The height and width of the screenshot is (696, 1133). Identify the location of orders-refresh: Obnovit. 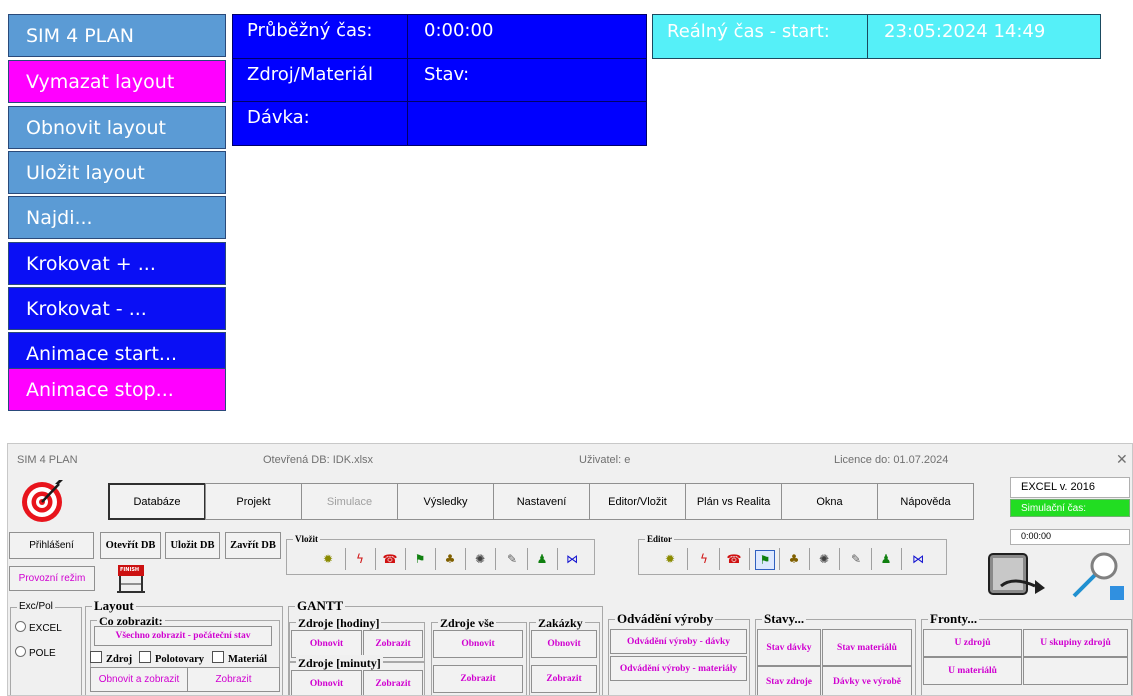
(564, 644).